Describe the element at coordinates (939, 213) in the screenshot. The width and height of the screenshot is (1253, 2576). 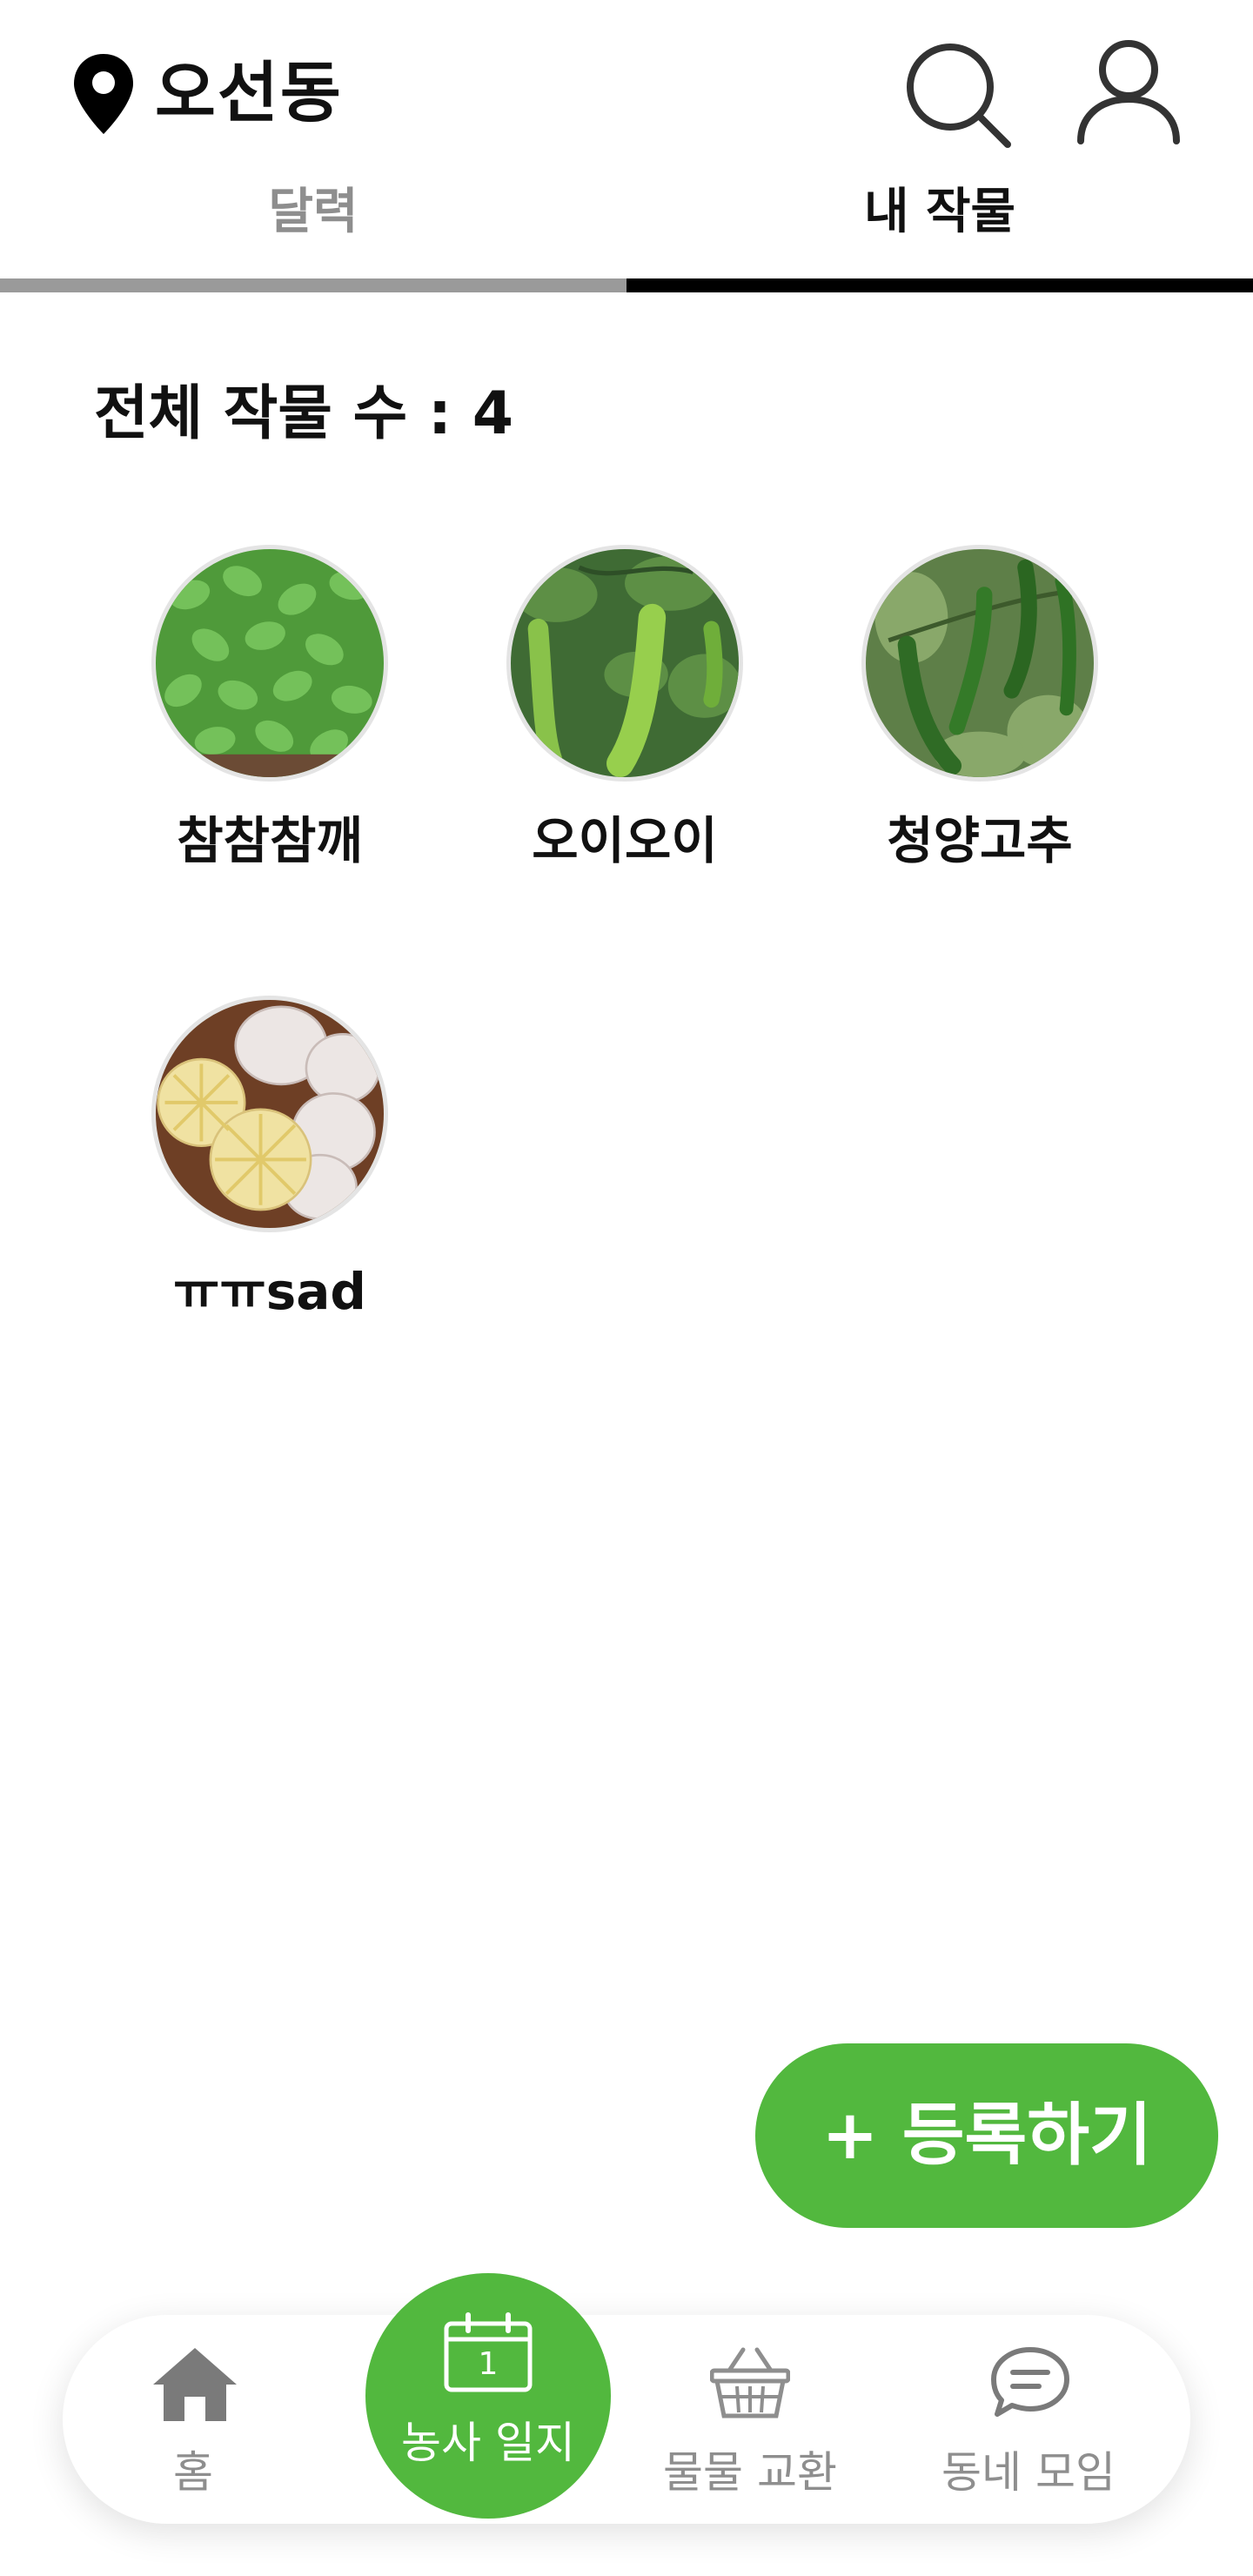
I see `tab-my-crops: 내 작물` at that location.